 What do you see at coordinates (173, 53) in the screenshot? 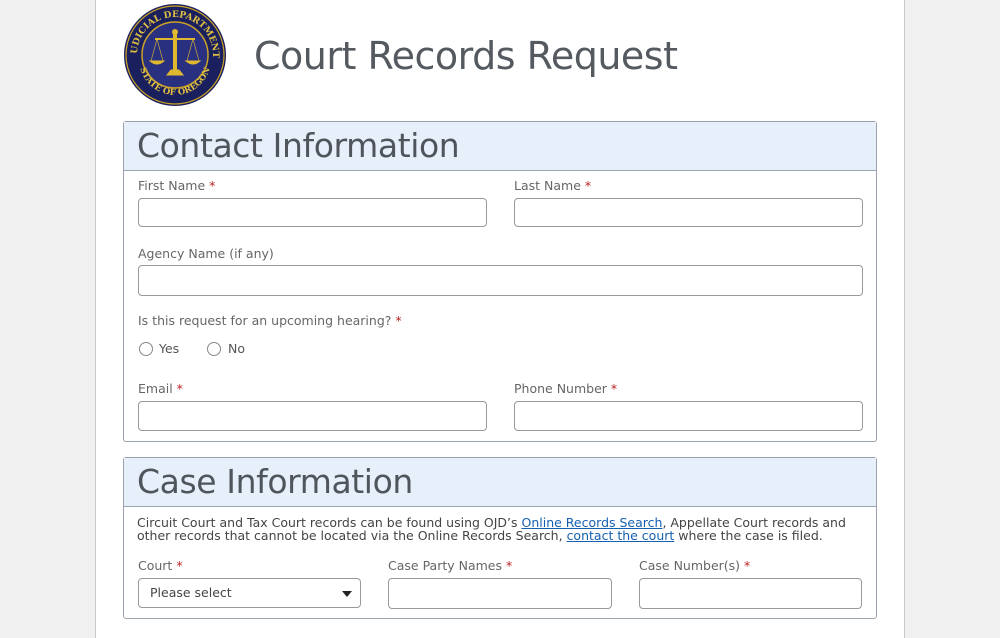
I see `oregon-judicial-seal-logo: JUDICIAL DEPARTMENT STATE OF OREGON` at bounding box center [173, 53].